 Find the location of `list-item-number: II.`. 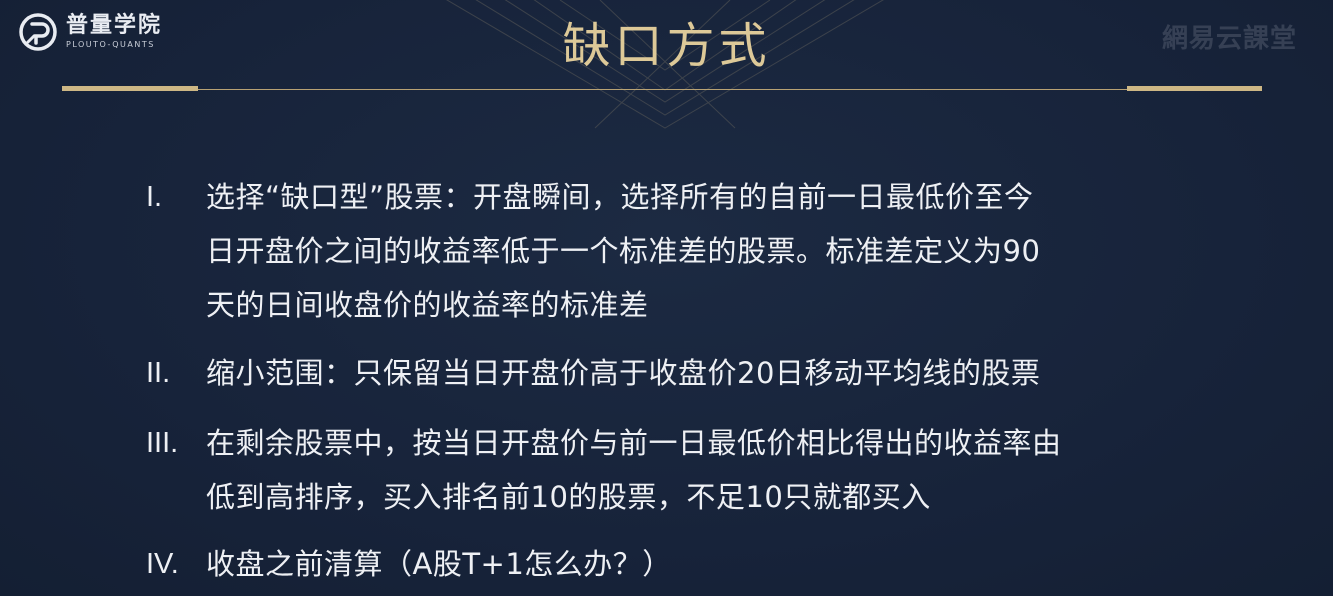

list-item-number: II. is located at coordinates (158, 373).